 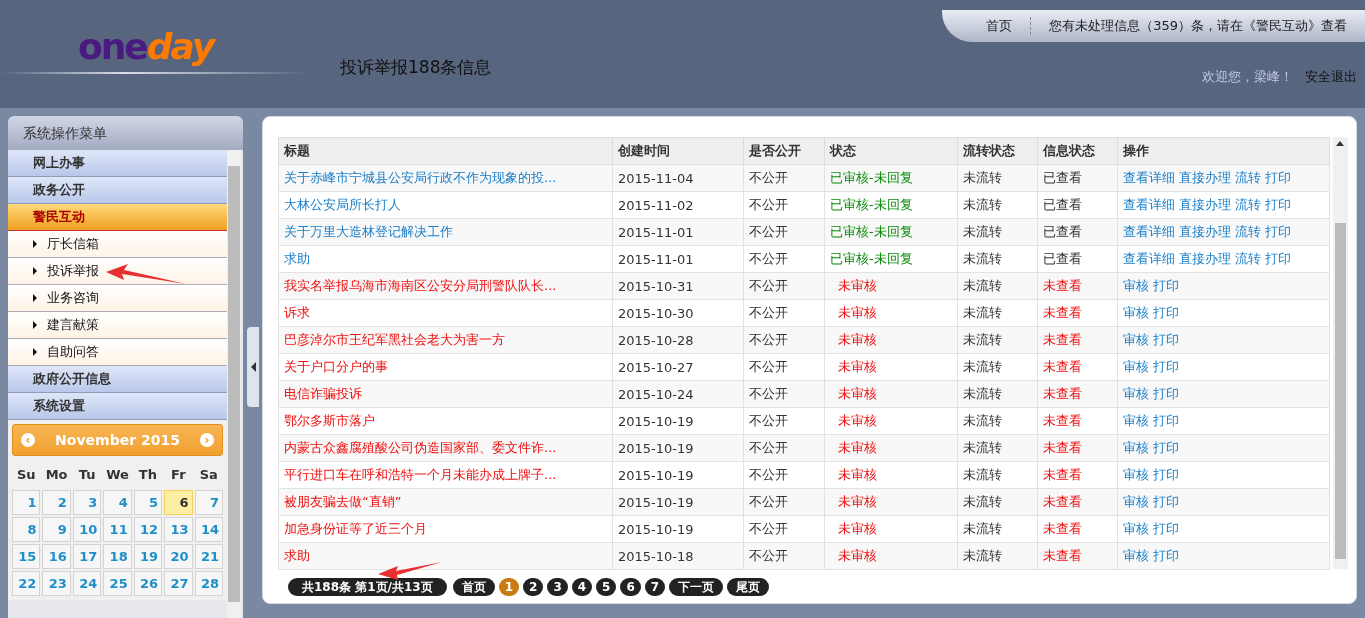 I want to click on calendar-day: 28, so click(x=208, y=583).